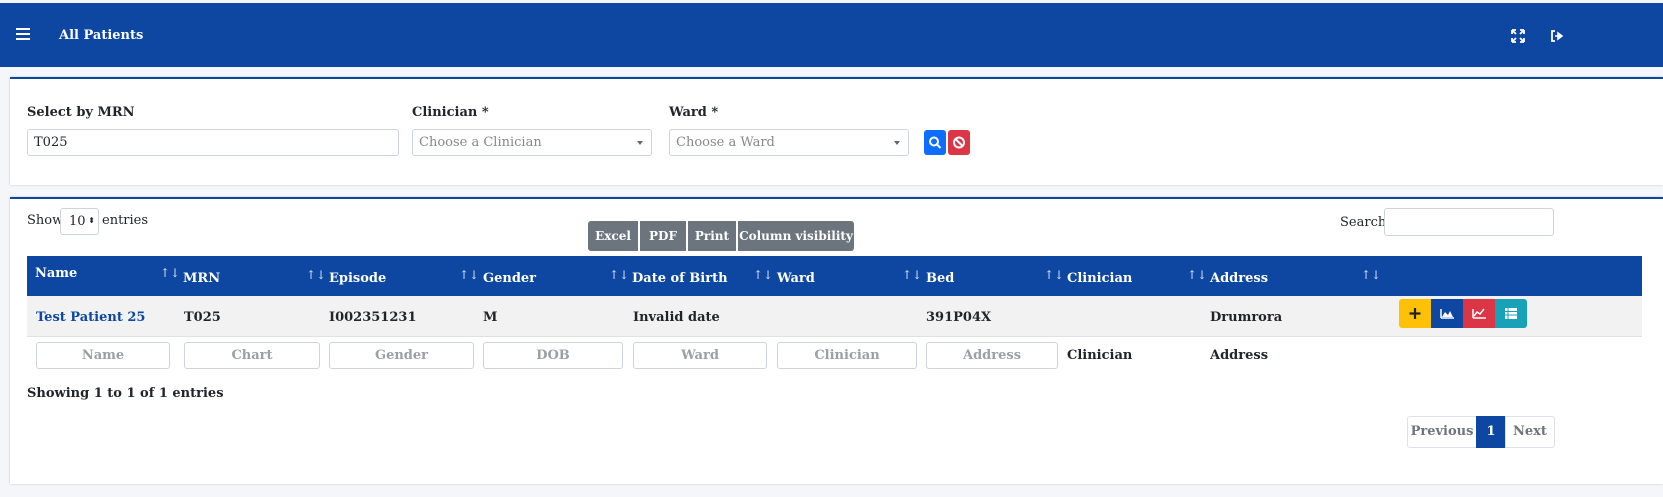 This screenshot has height=497, width=1663. I want to click on patient-name-link: Test Patient 25, so click(90, 317).